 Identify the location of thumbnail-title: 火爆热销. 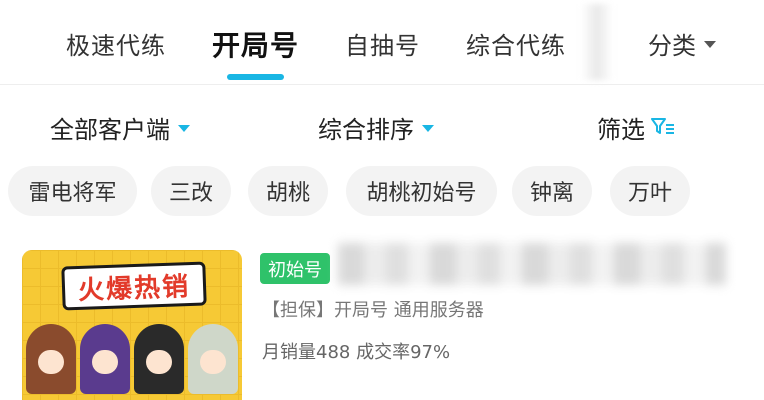
(134, 288).